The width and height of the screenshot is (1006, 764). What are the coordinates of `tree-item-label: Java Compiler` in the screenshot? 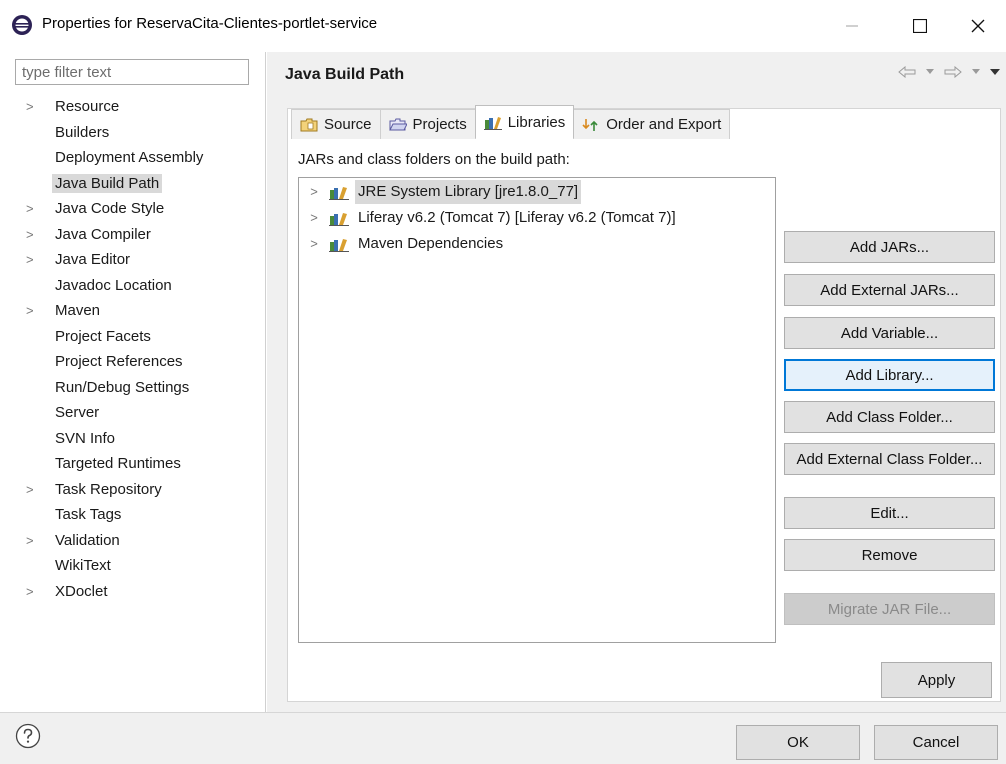 It's located at (103, 234).